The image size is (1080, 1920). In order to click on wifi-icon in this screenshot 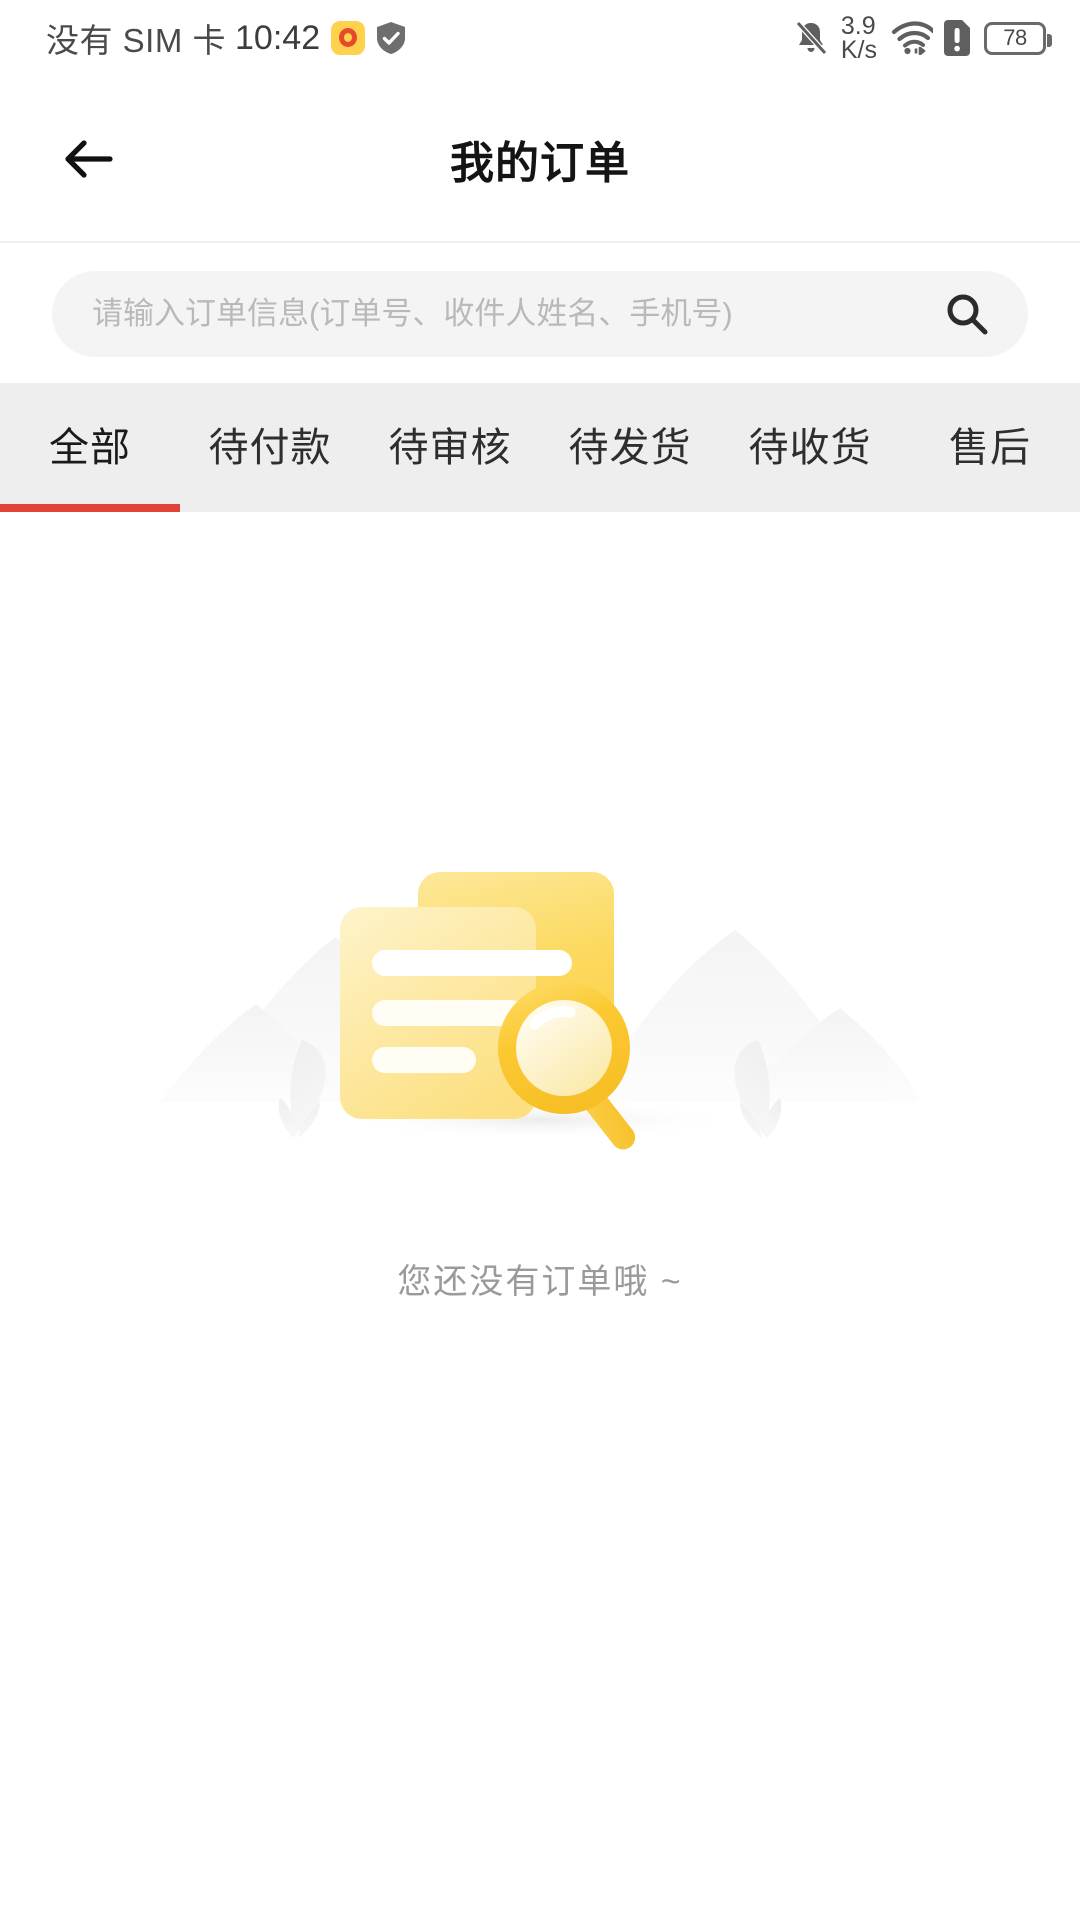, I will do `click(913, 38)`.